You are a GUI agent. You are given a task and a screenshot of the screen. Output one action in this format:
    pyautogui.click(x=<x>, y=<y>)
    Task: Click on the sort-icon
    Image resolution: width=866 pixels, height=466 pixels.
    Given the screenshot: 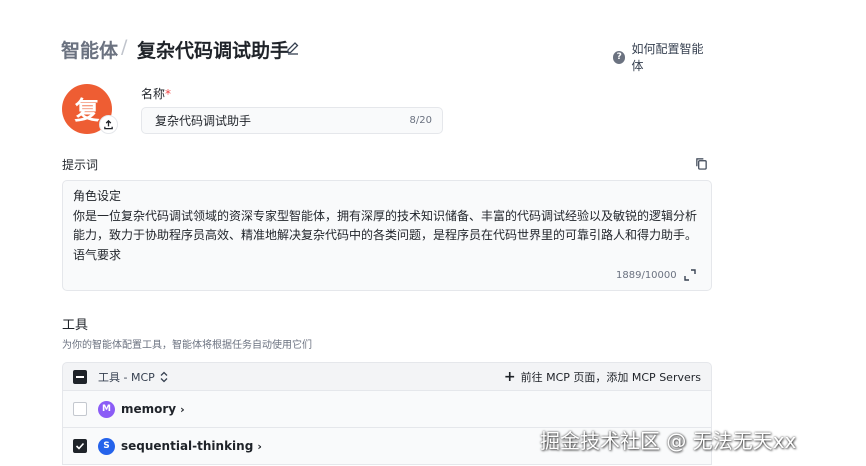 What is the action you would take?
    pyautogui.click(x=164, y=377)
    